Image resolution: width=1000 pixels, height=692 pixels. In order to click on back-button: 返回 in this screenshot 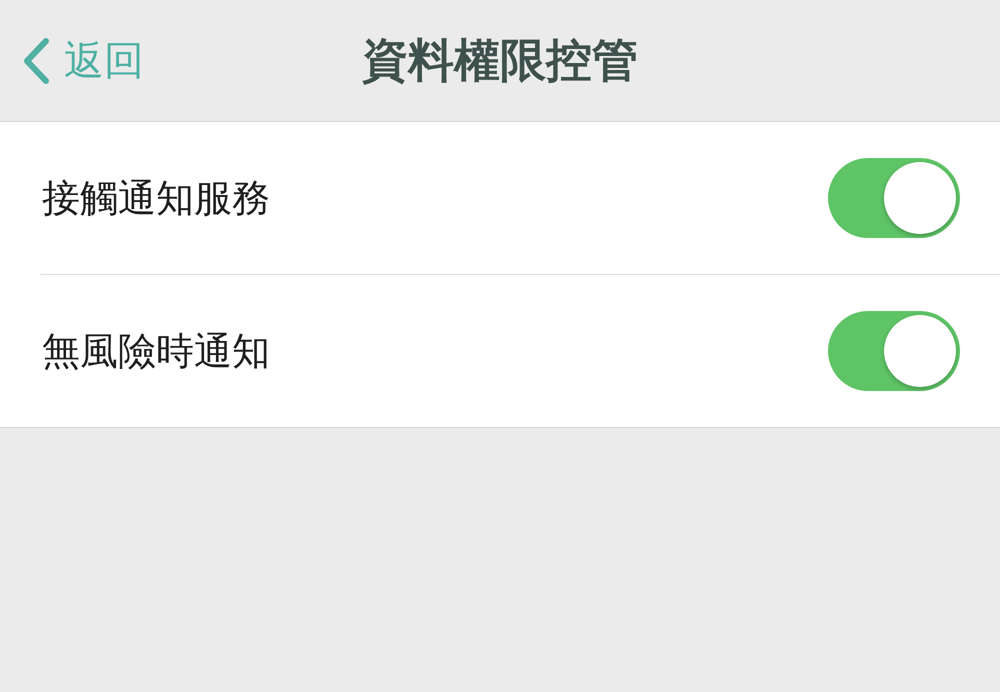, I will do `click(72, 60)`.